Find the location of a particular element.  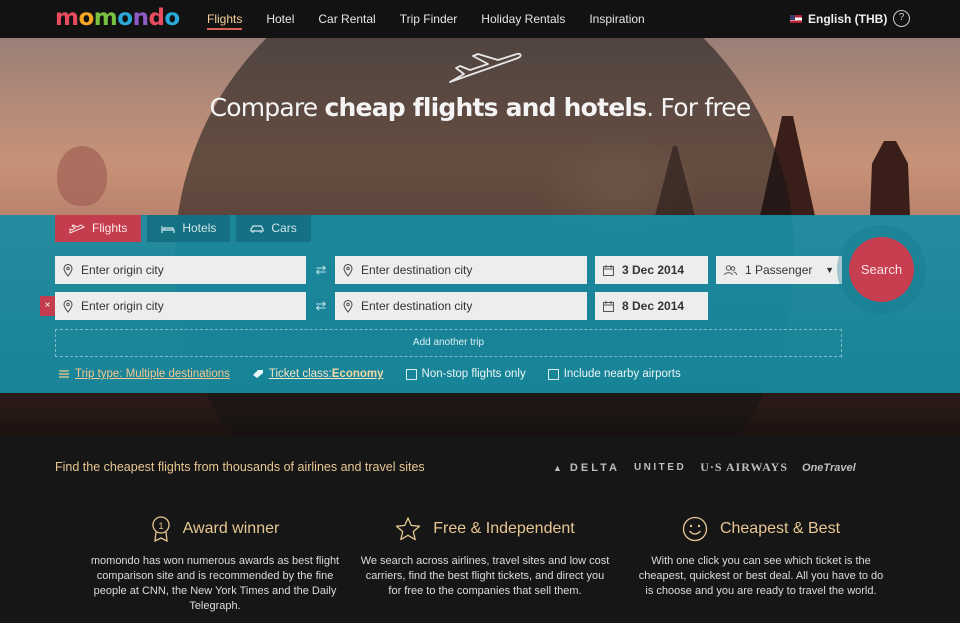

feature-title: Cheapest & Best is located at coordinates (761, 529).